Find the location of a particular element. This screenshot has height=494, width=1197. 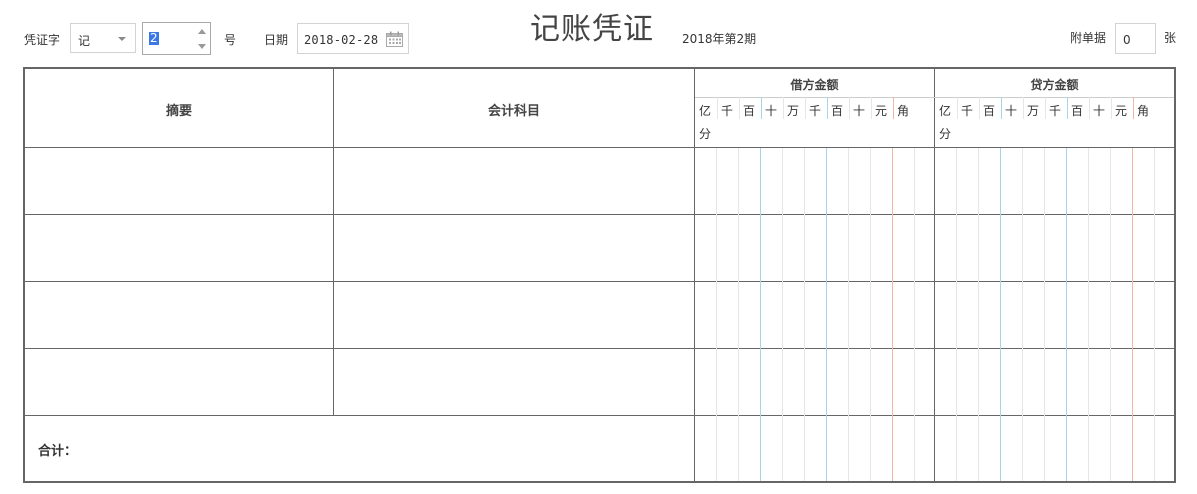

credit-unit-label: 元 is located at coordinates (1121, 111).